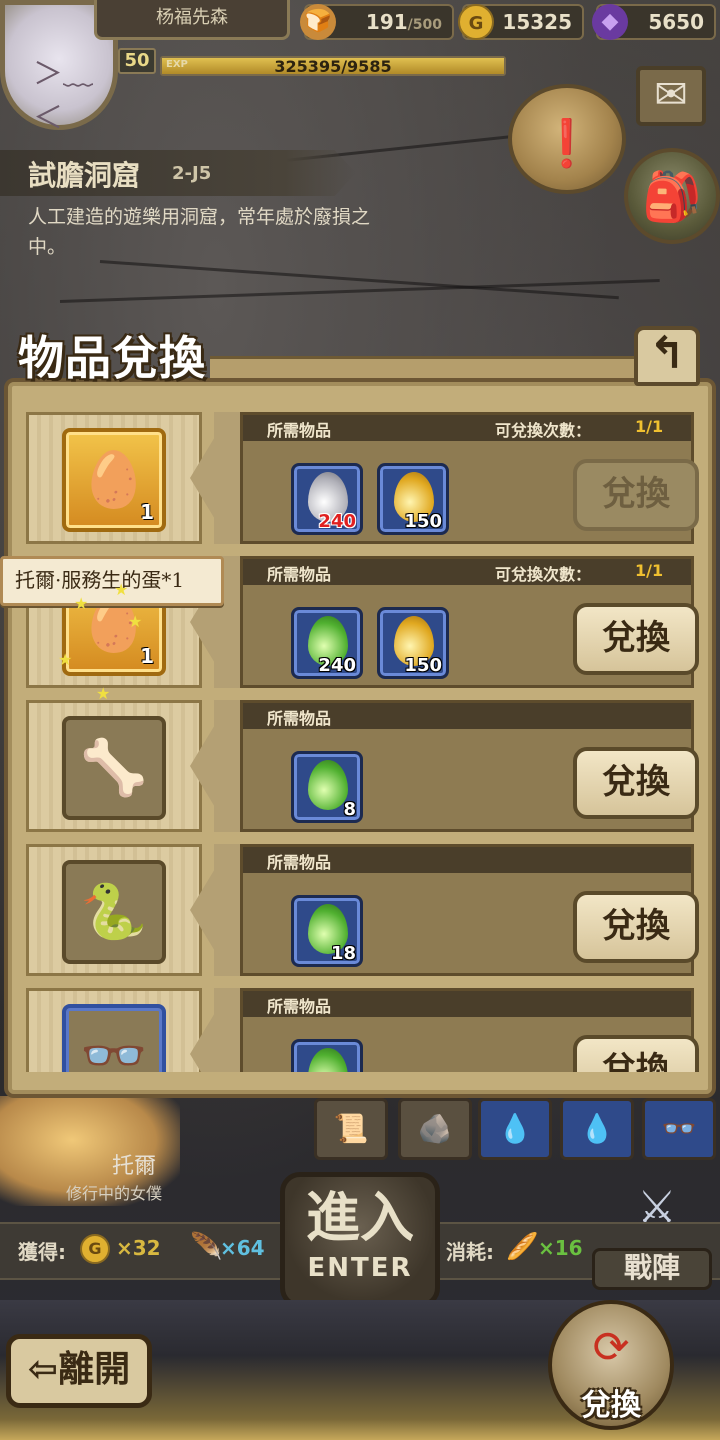 The width and height of the screenshot is (720, 1440). What do you see at coordinates (114, 1193) in the screenshot?
I see `hero-title: 修行中的女僕` at bounding box center [114, 1193].